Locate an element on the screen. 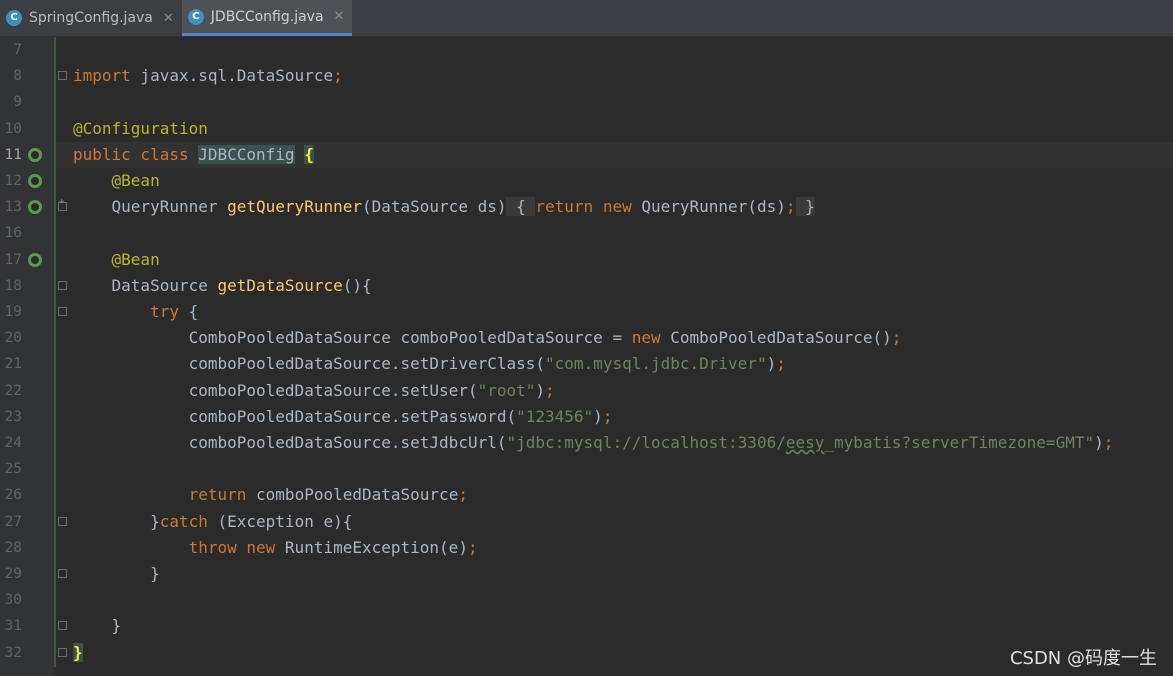 The image size is (1173, 676). tab-jdbcconfig-java: C JDBCConfig.java ✕ is located at coordinates (267, 18).